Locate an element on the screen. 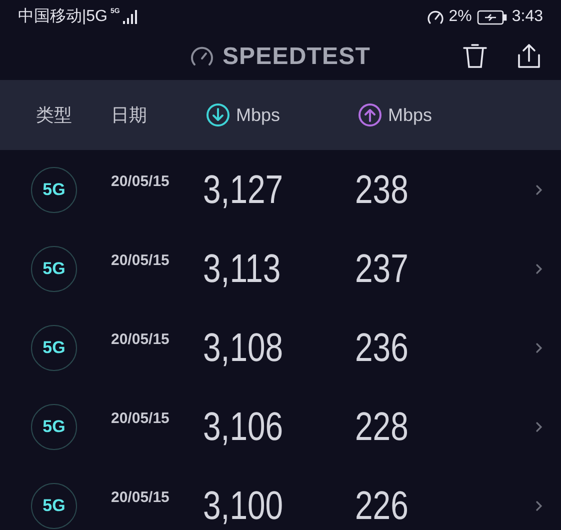 The width and height of the screenshot is (561, 530). clock-label: 3:43 is located at coordinates (527, 17).